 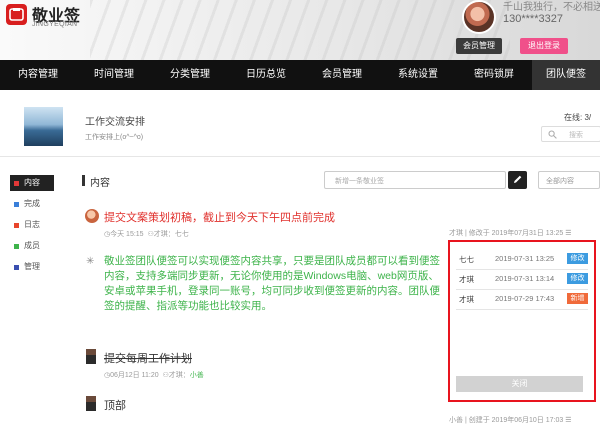 I want to click on online-count: 在线: 3/, so click(x=578, y=117).